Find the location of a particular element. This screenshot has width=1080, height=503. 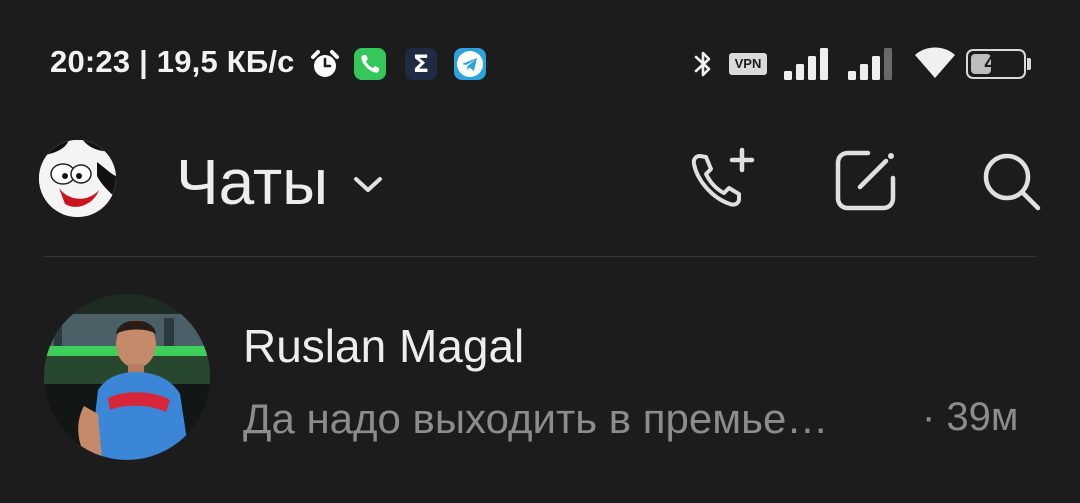

chevron-down-icon is located at coordinates (368, 184).